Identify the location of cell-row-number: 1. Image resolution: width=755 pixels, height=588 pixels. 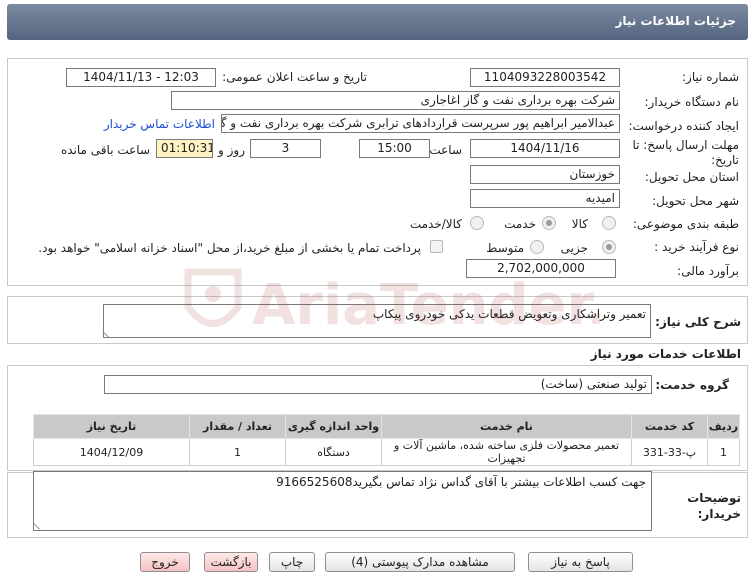
(723, 452).